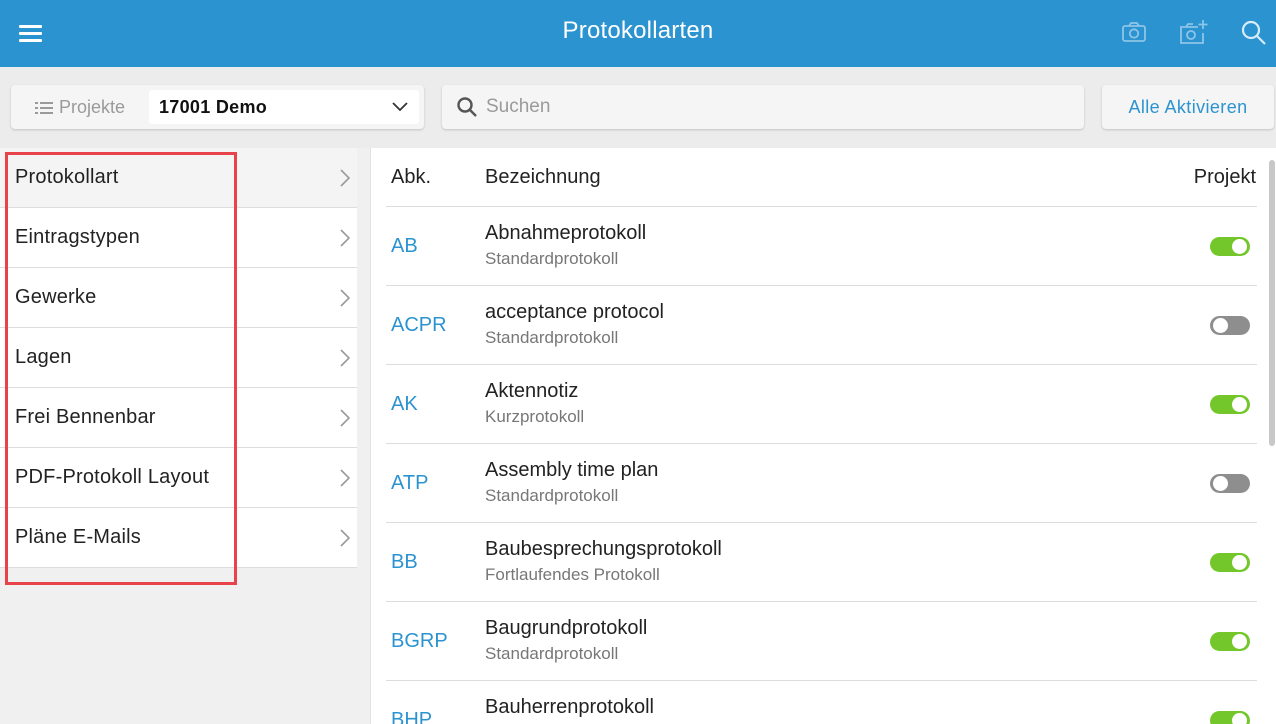  Describe the element at coordinates (284, 107) in the screenshot. I see `project-select: 17001 Demo` at that location.